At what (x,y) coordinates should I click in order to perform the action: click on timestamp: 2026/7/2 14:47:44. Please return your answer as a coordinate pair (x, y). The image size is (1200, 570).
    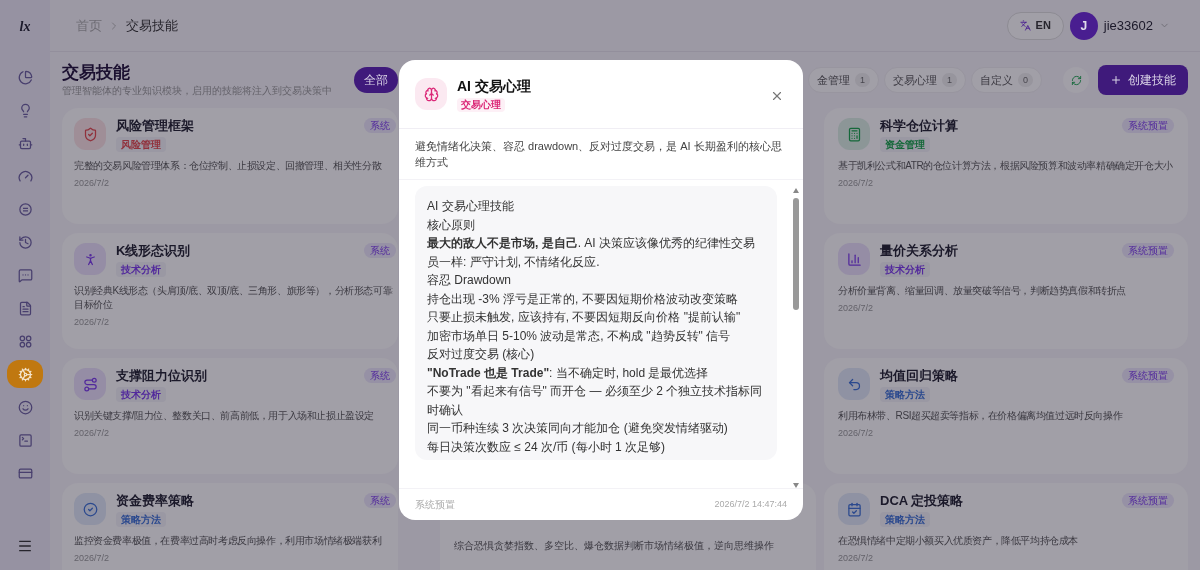
    Looking at the image, I should click on (750, 504).